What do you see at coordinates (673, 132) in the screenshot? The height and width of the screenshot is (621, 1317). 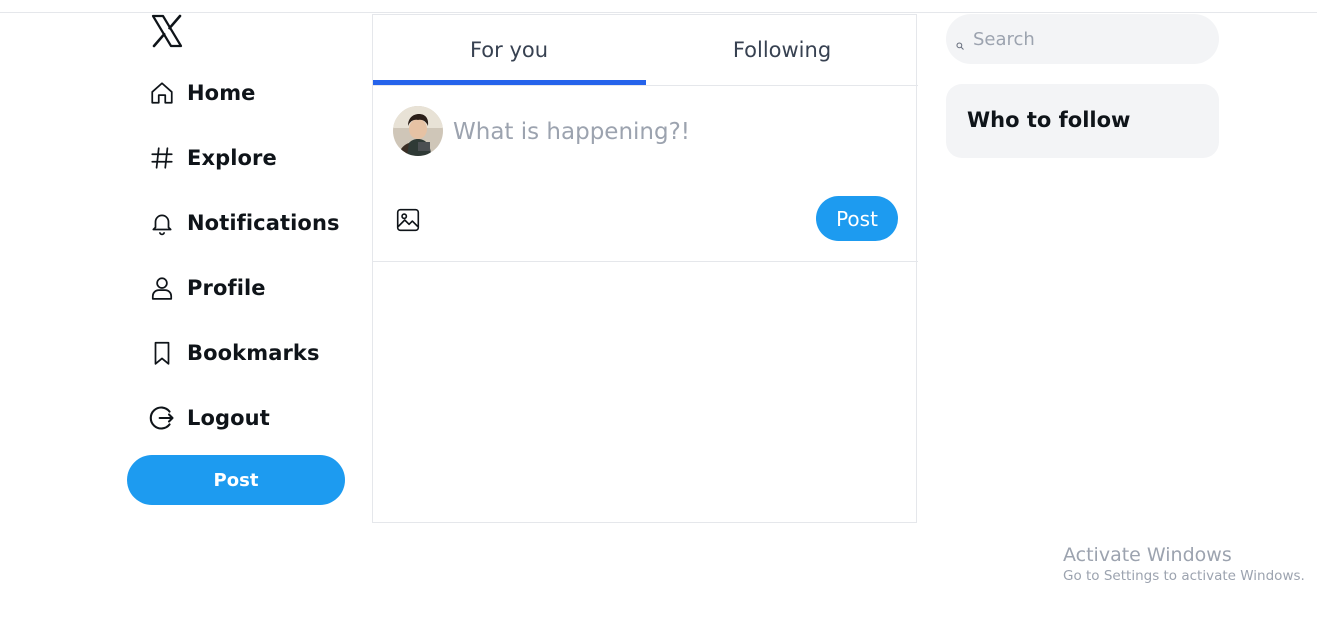 I see `compose-input` at bounding box center [673, 132].